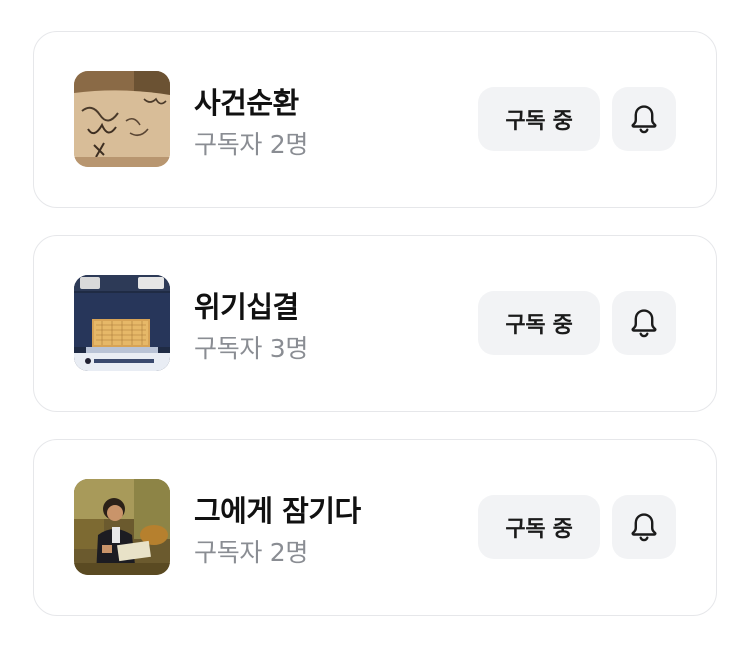 The width and height of the screenshot is (750, 648). What do you see at coordinates (246, 305) in the screenshot?
I see `channel-title: 위기십결` at bounding box center [246, 305].